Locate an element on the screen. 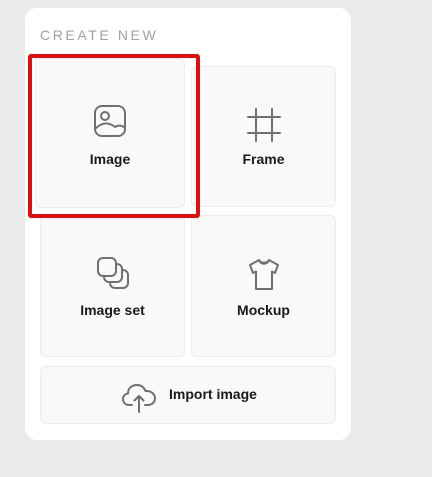 This screenshot has width=432, height=477. section-title: CREATE NEW is located at coordinates (99, 35).